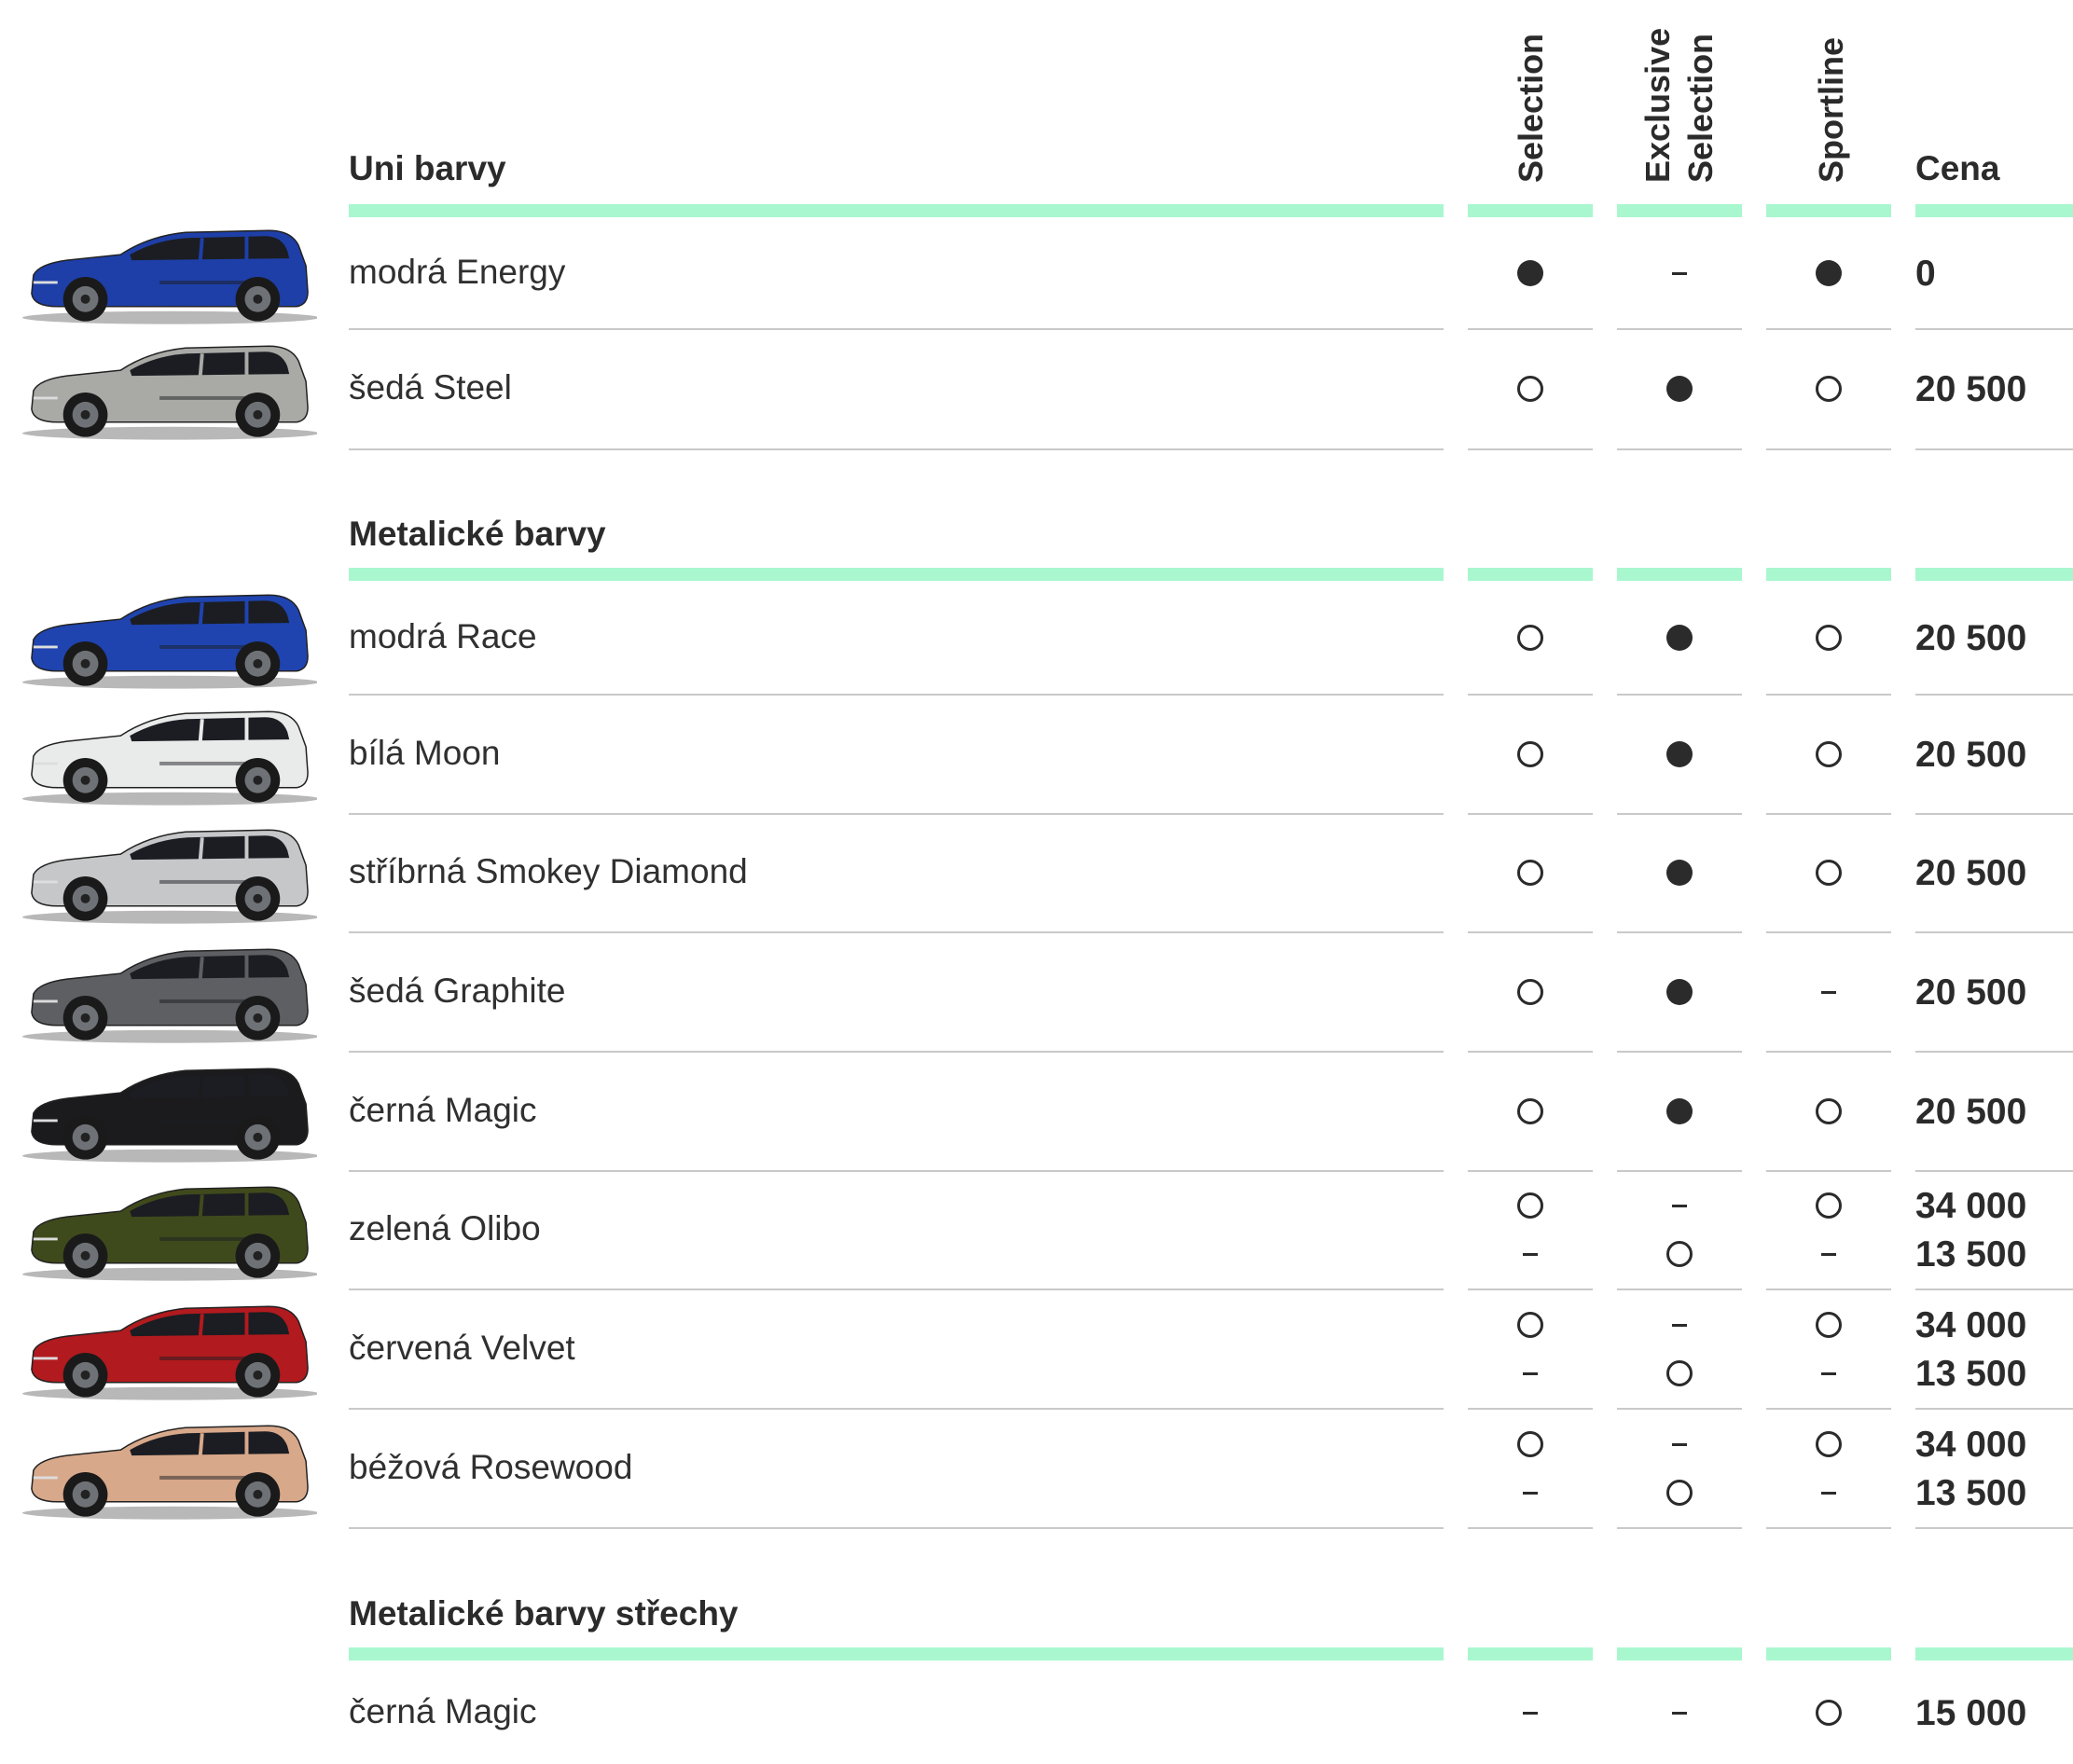 This screenshot has width=2073, height=1764. Describe the element at coordinates (427, 168) in the screenshot. I see `section-title: Uni barvy` at that location.